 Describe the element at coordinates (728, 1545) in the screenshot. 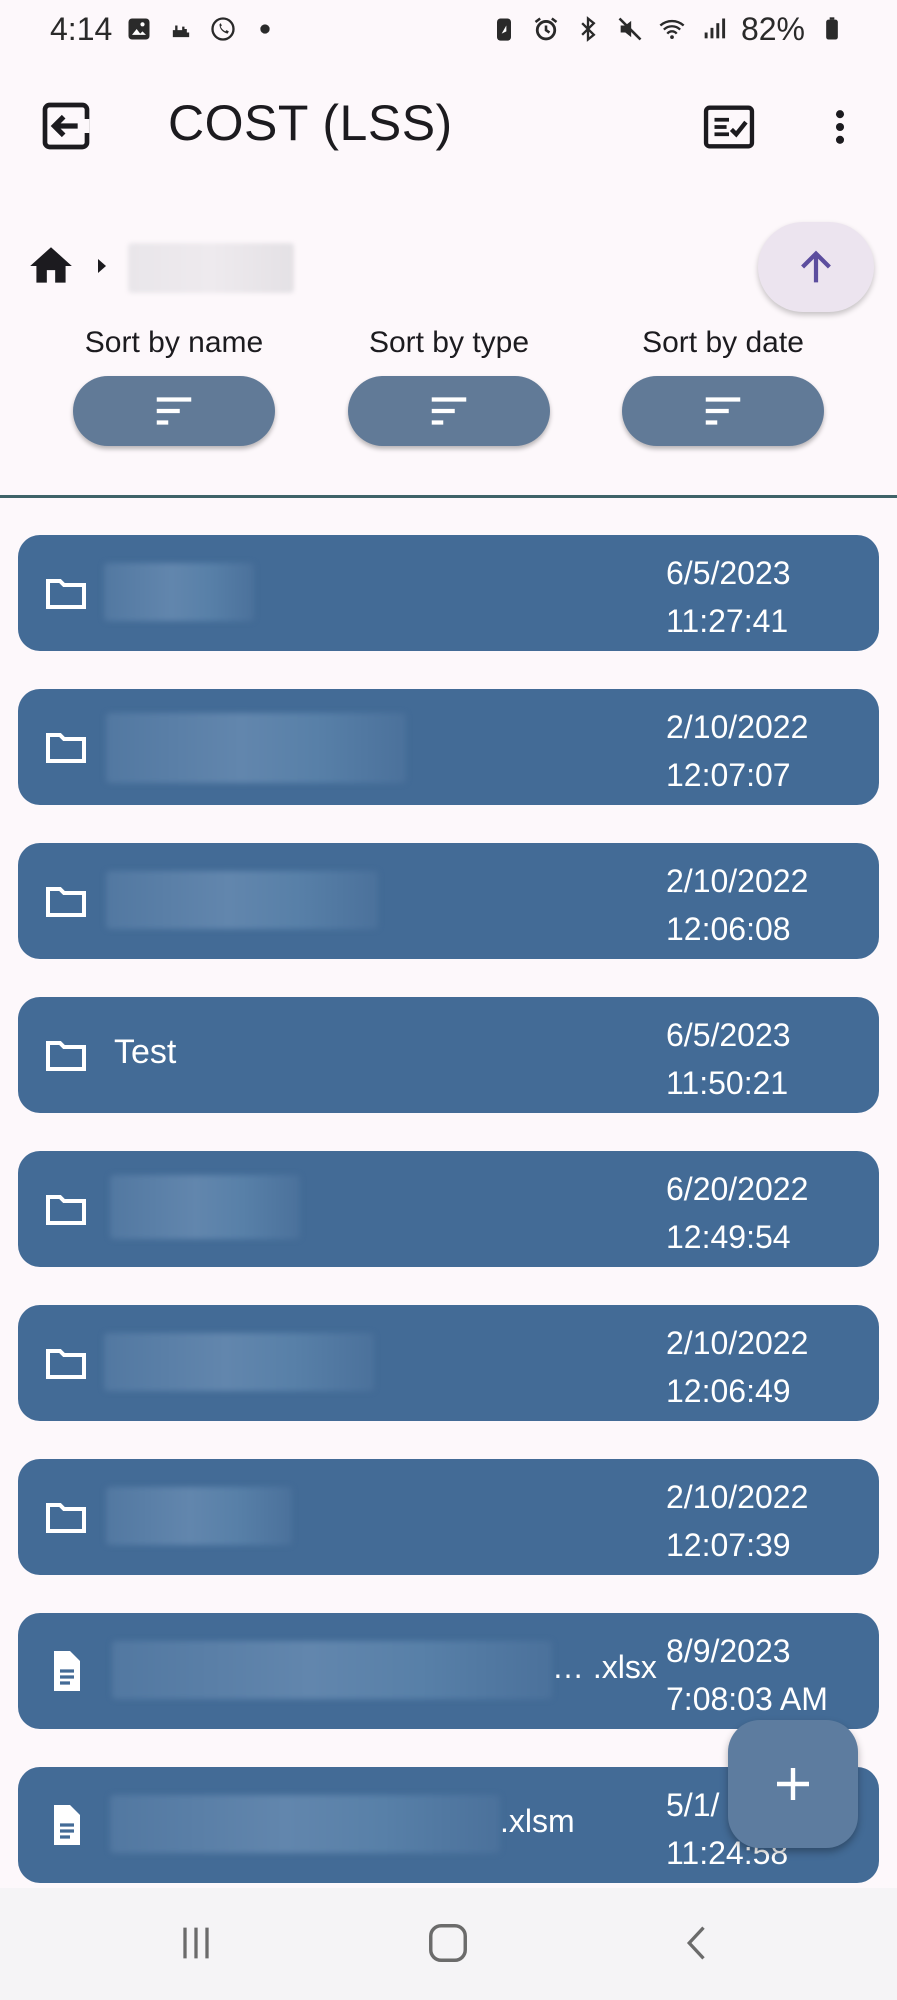

I see `item-time: 12:07:39` at that location.